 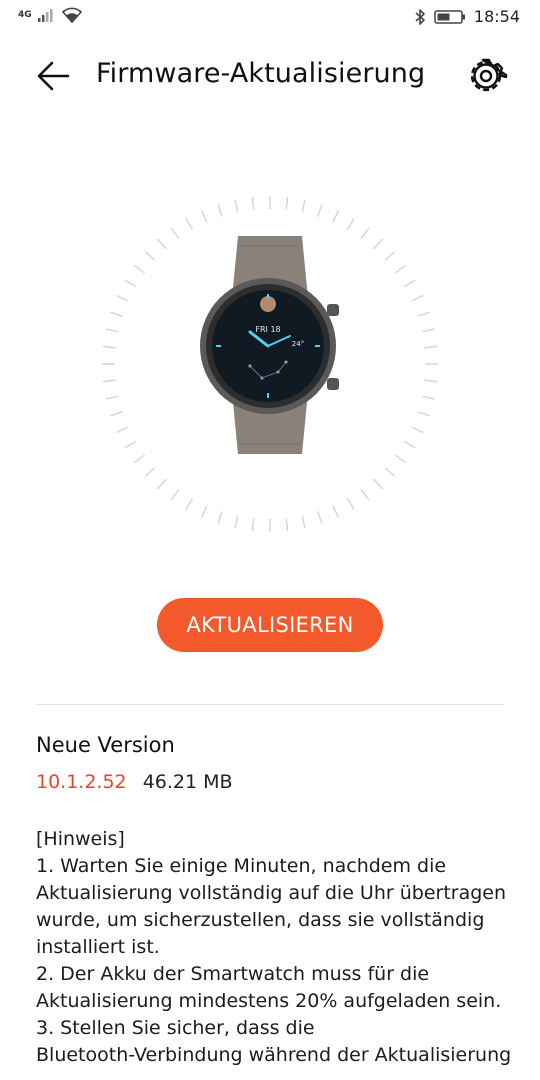 I want to click on gear-icon, so click(x=489, y=75).